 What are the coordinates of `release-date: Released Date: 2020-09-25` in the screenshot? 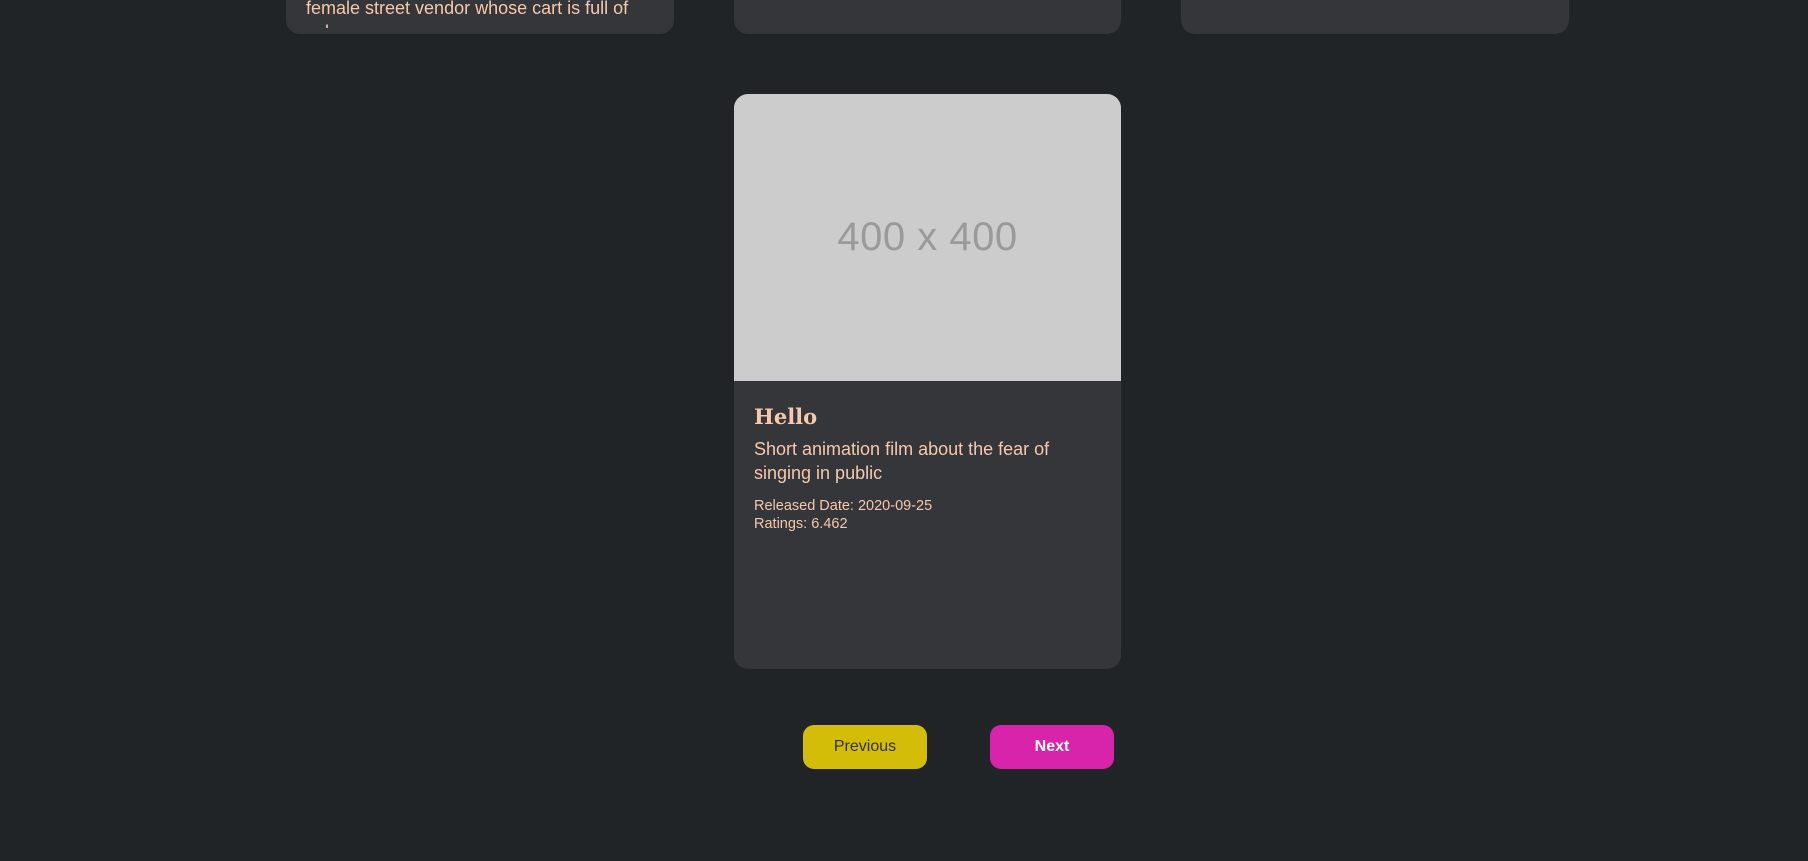 It's located at (843, 506).